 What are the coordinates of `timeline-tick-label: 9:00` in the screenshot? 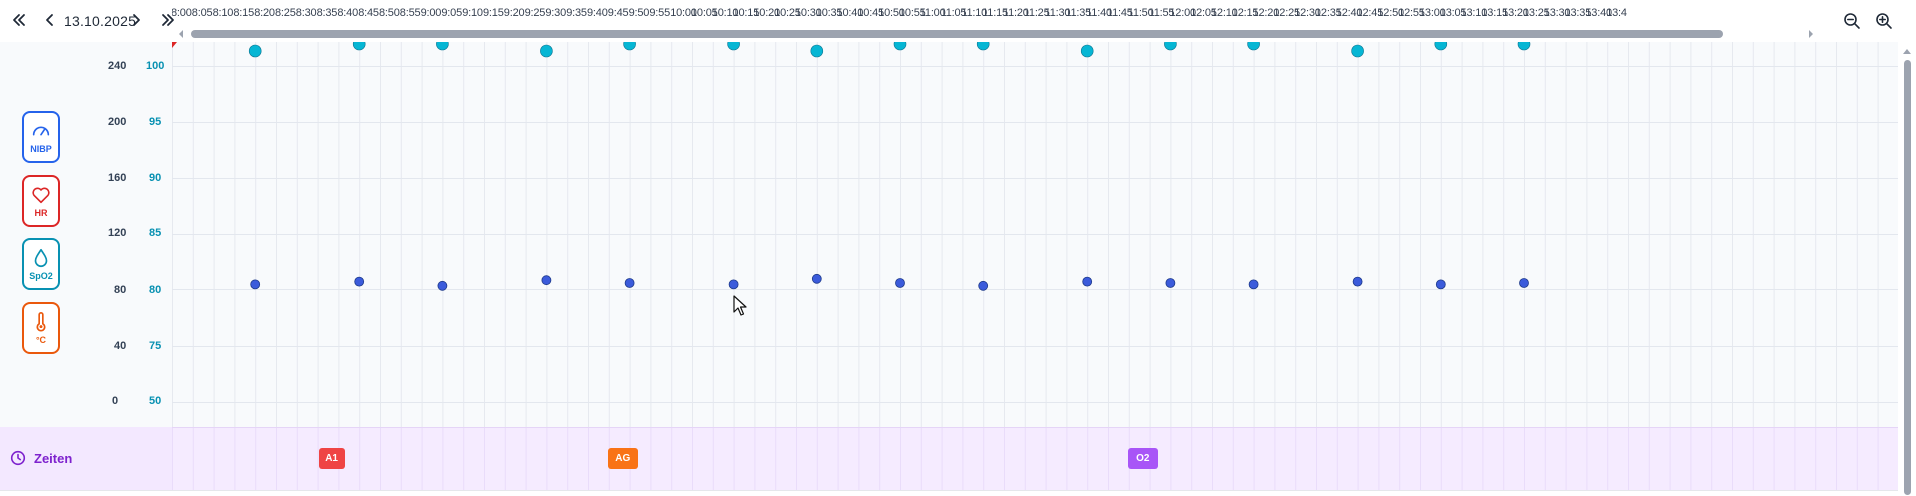 It's located at (431, 13).